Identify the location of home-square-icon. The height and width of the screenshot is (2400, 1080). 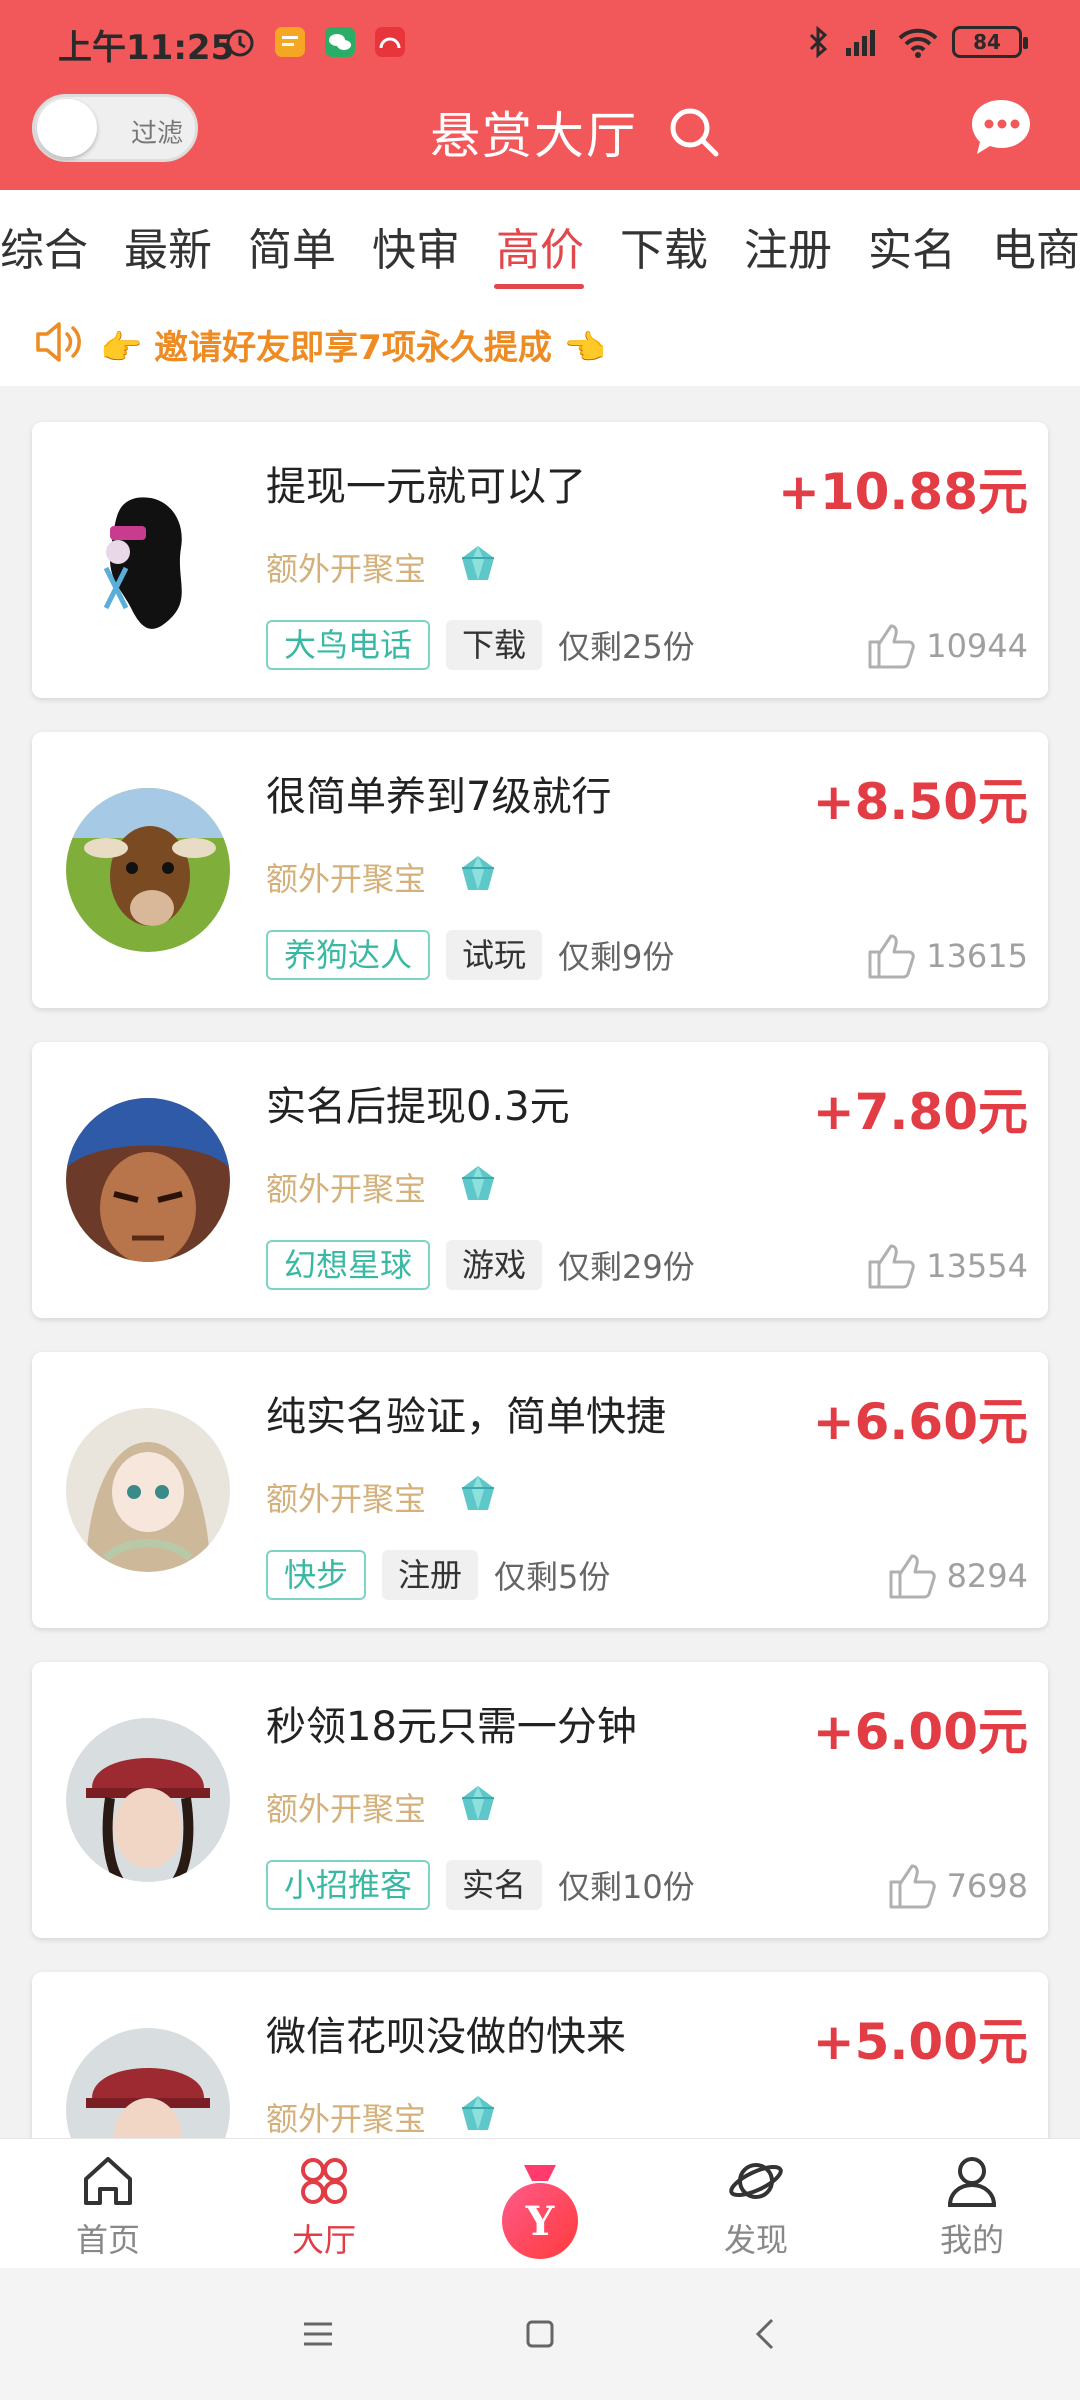
(540, 2334).